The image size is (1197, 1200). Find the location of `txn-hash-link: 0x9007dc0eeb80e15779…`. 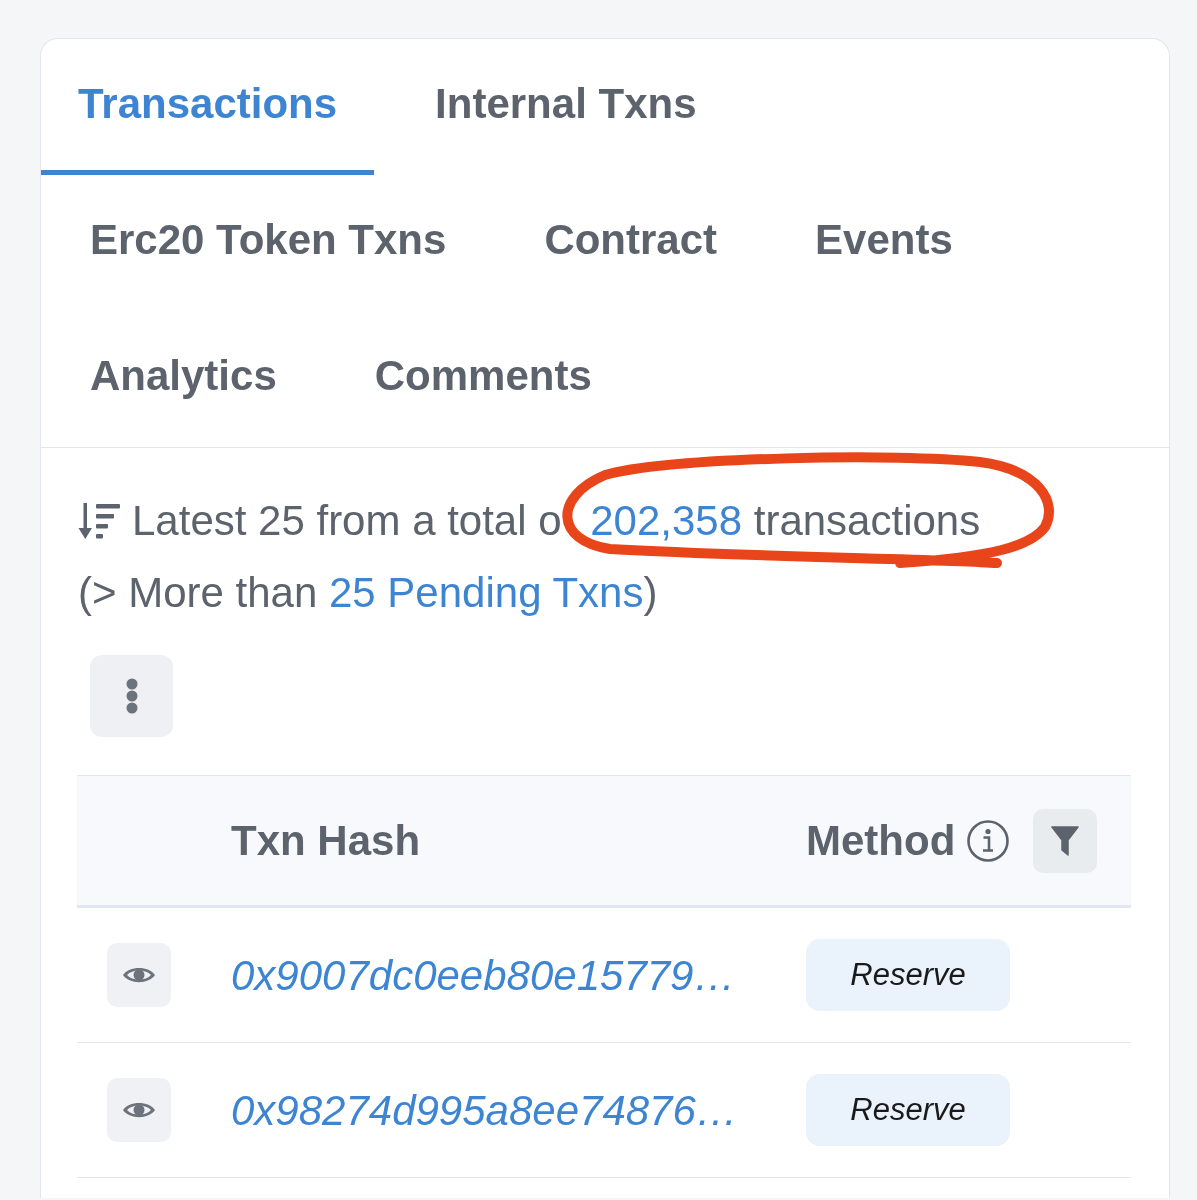

txn-hash-link: 0x9007dc0eeb80e15779… is located at coordinates (483, 975).